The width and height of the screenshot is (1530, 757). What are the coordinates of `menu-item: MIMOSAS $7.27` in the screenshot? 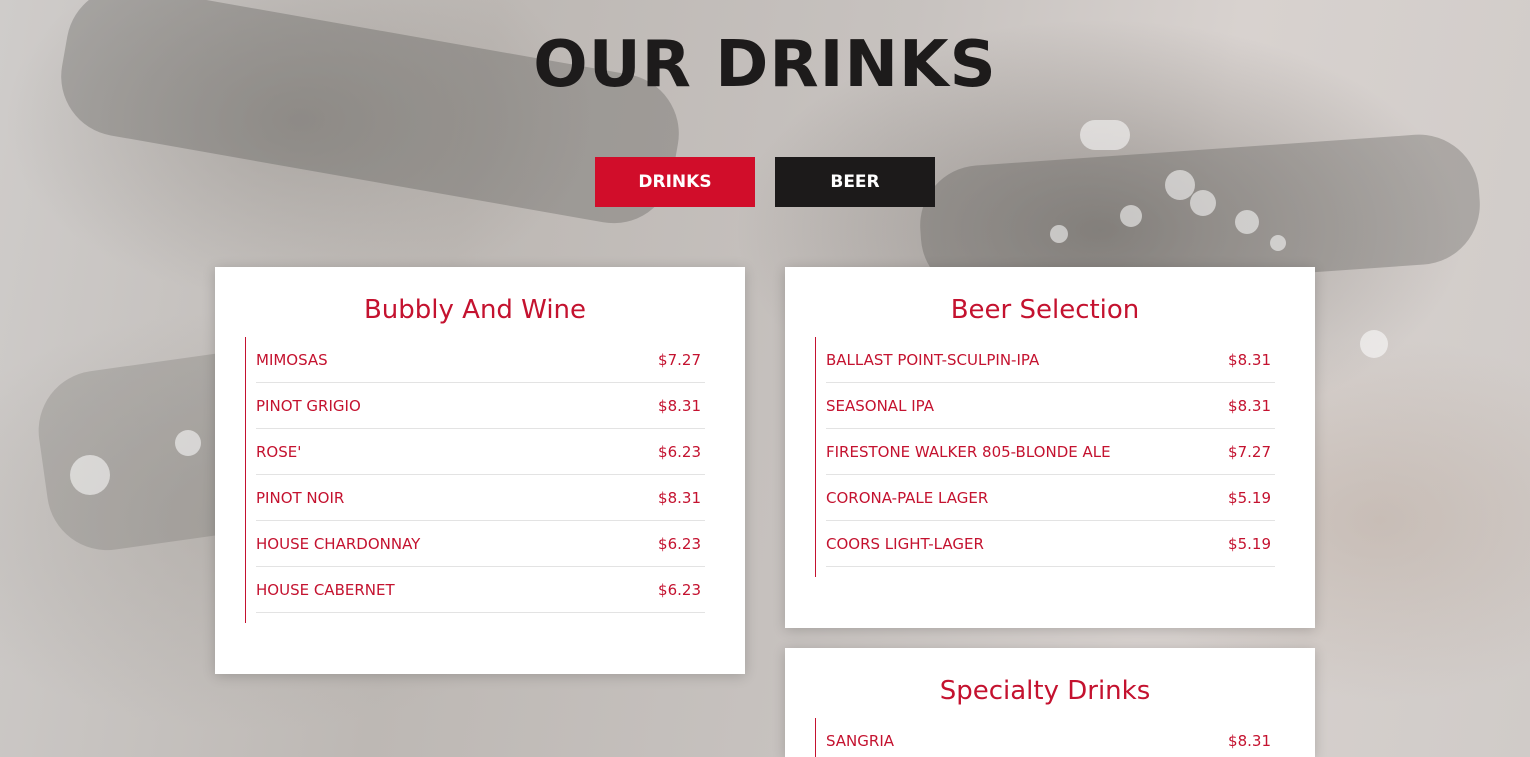 It's located at (480, 360).